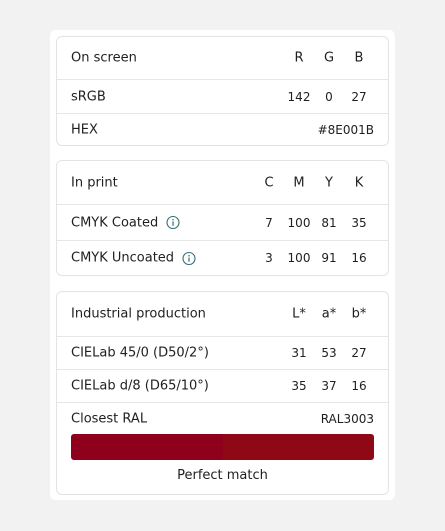 The height and width of the screenshot is (531, 445). What do you see at coordinates (359, 314) in the screenshot?
I see `col-b-star-header: b*` at bounding box center [359, 314].